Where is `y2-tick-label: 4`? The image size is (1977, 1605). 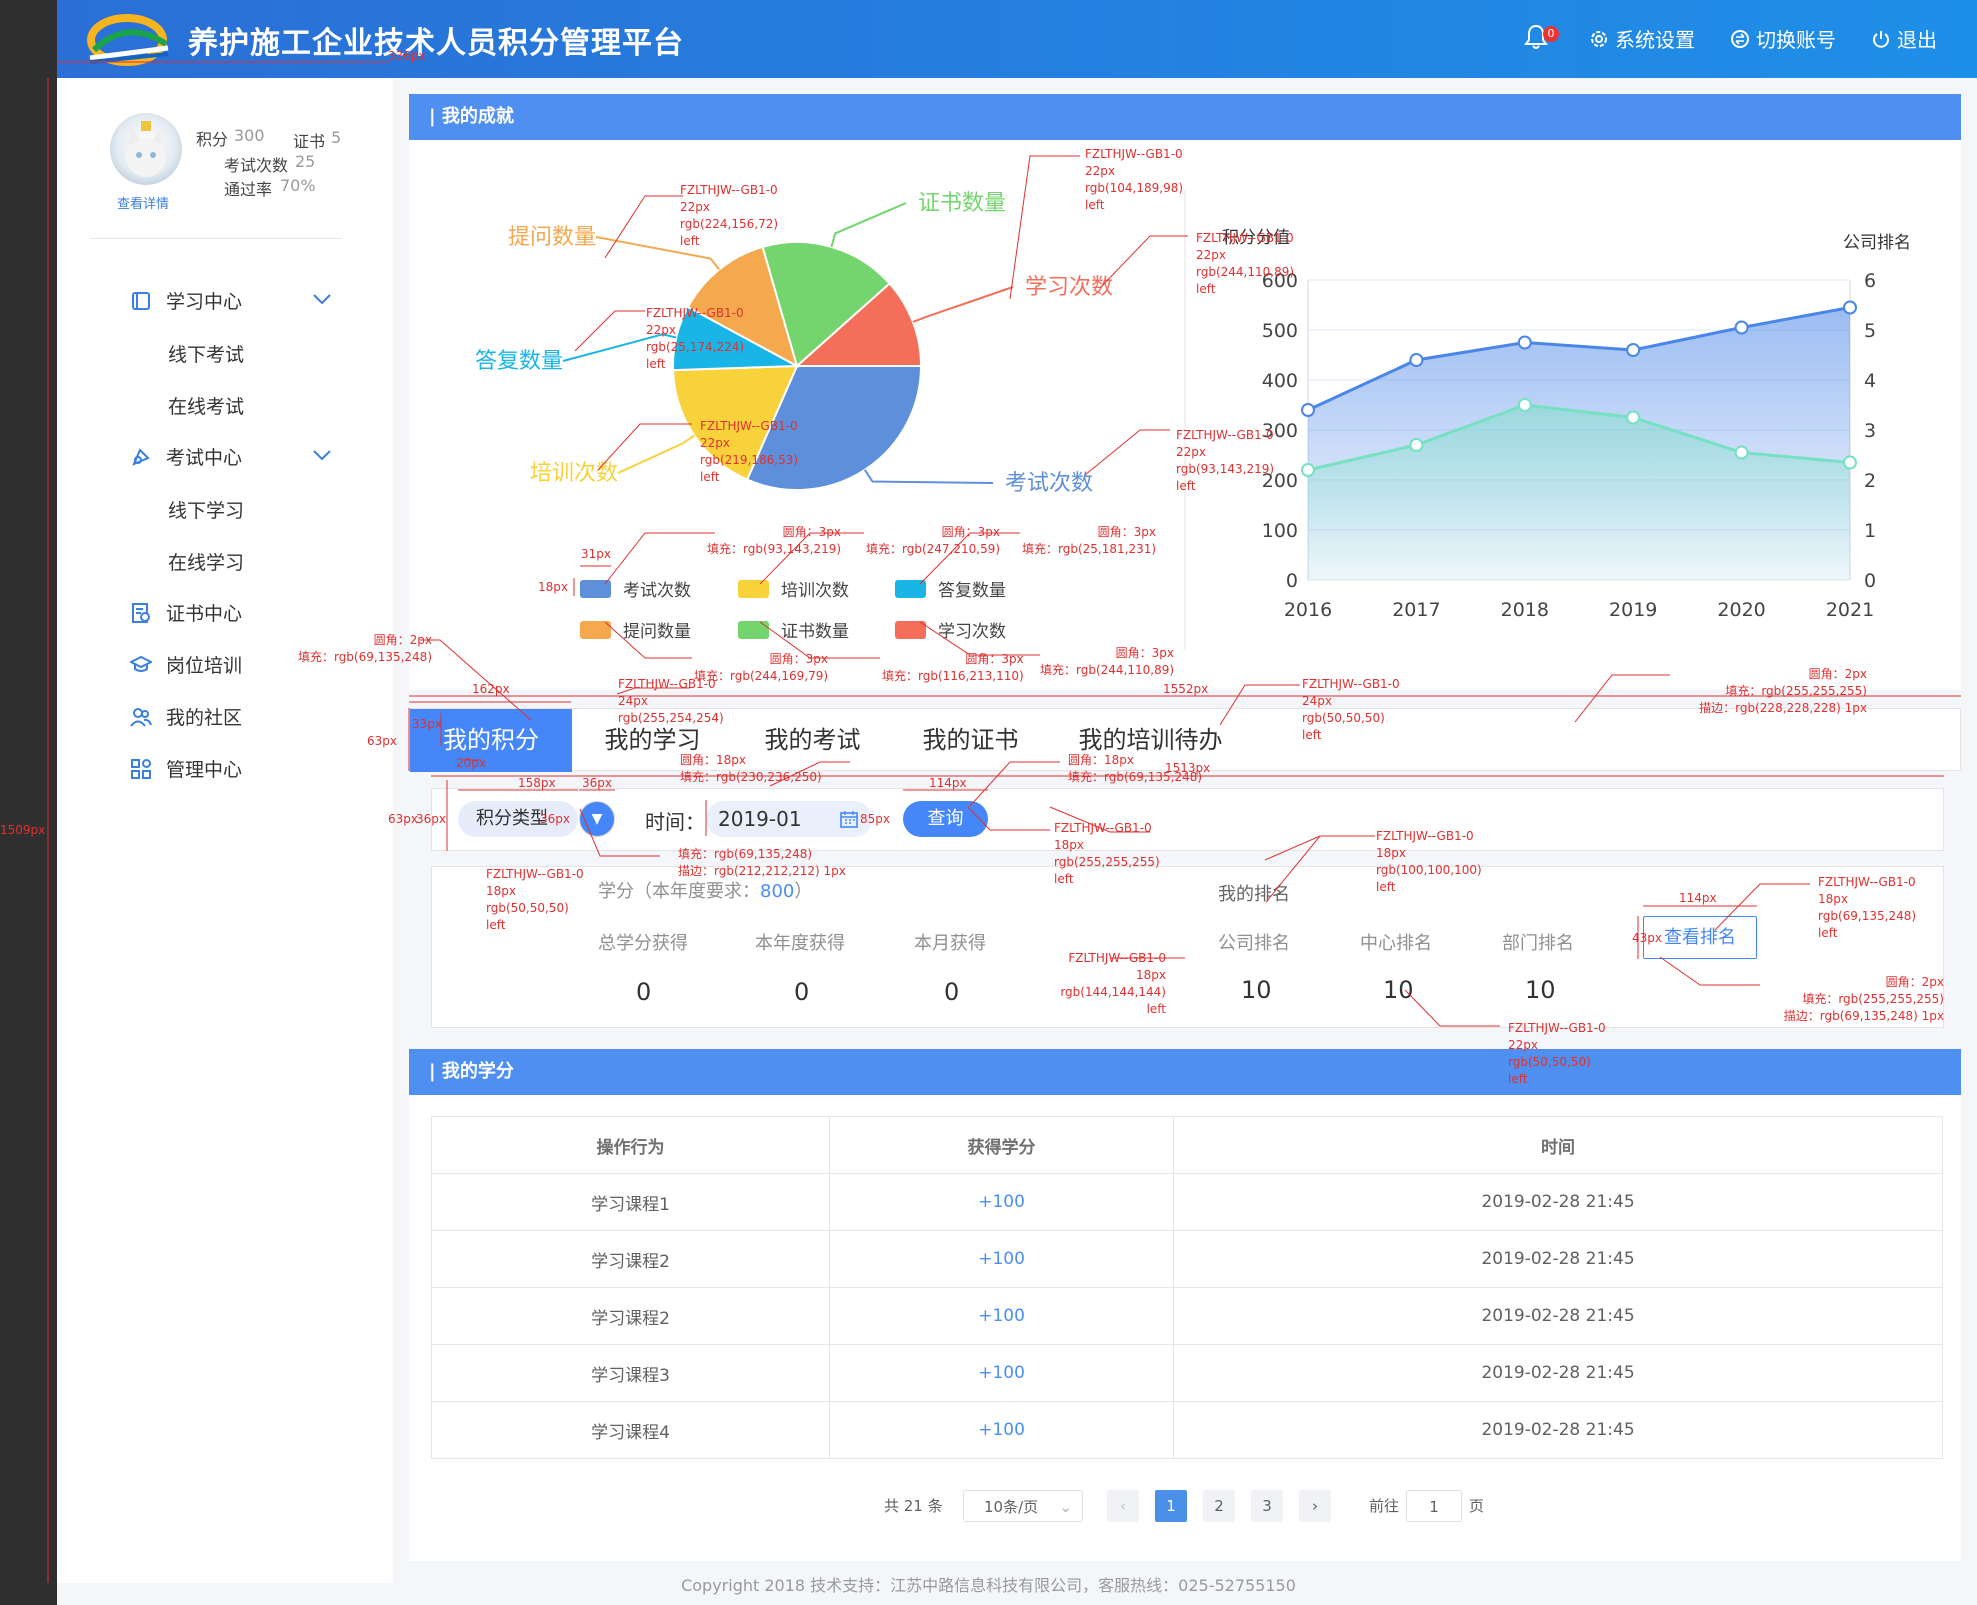 y2-tick-label: 4 is located at coordinates (1870, 381).